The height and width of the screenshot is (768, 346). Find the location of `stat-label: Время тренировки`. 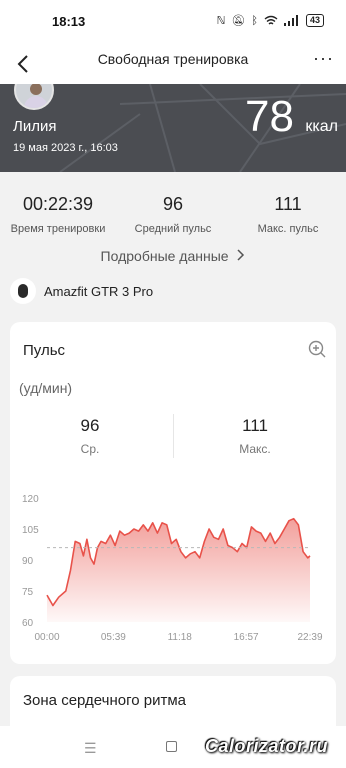

stat-label: Время тренировки is located at coordinates (58, 229).